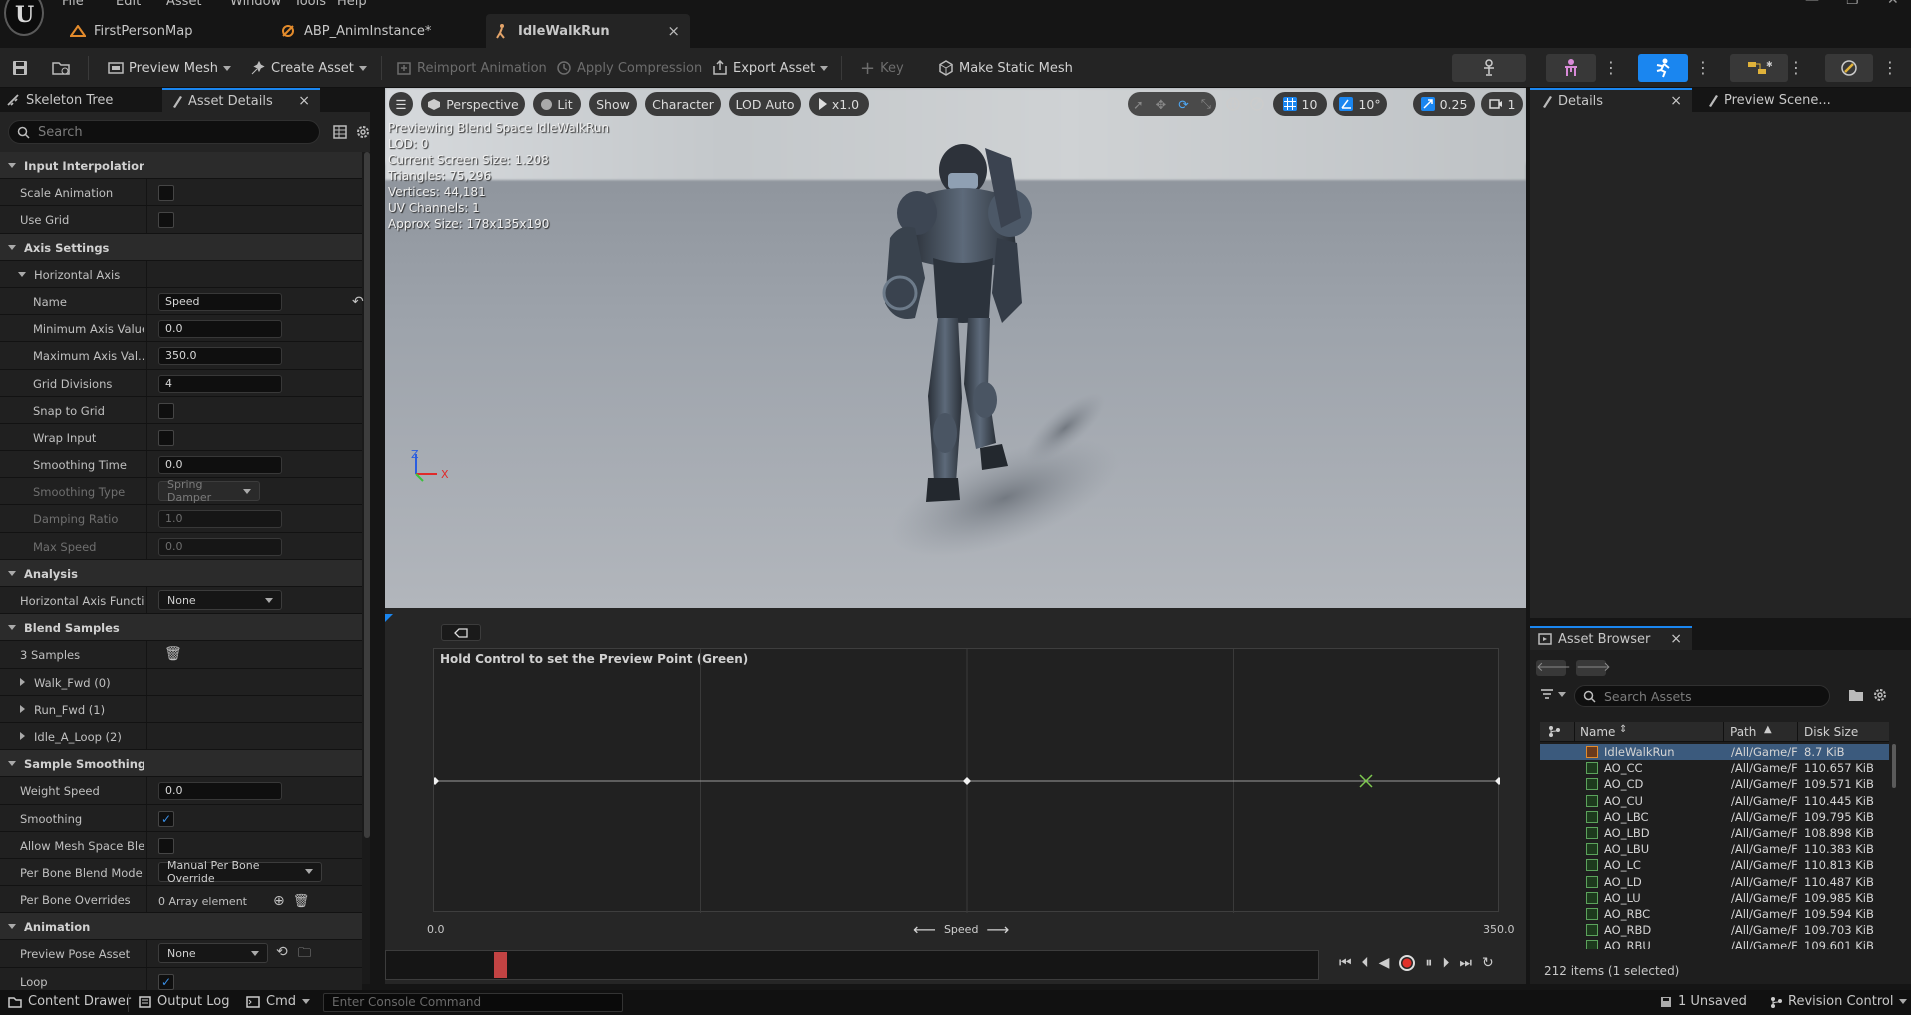 The width and height of the screenshot is (1911, 1015). What do you see at coordinates (181, 764) in the screenshot?
I see `category-header: Sample Smoothing` at bounding box center [181, 764].